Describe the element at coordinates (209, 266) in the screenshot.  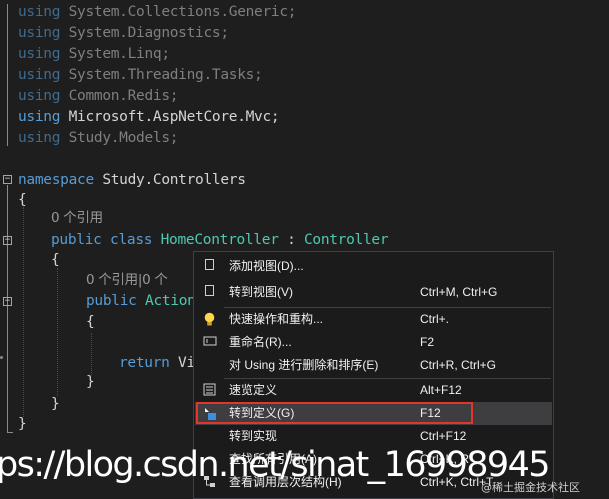
I see `view-add-icon` at that location.